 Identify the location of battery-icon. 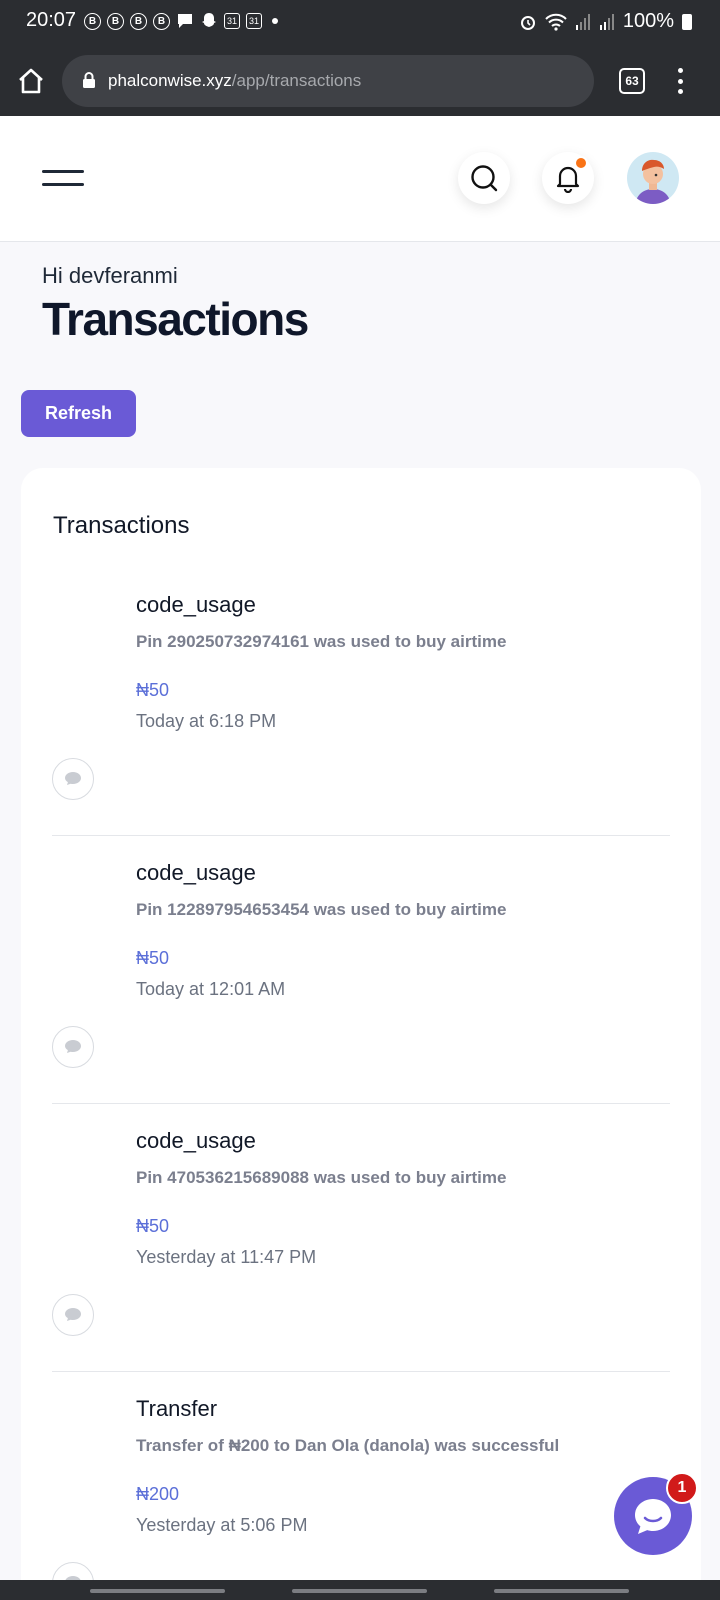
(687, 21).